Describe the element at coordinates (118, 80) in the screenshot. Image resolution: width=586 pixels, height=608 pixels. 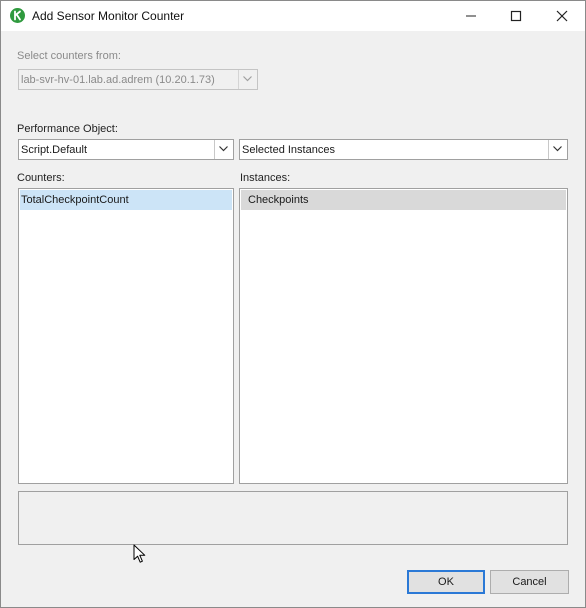
I see `source-value: lab-svr-hv-01.lab.ad.adrem (10.20.1.73)` at that location.